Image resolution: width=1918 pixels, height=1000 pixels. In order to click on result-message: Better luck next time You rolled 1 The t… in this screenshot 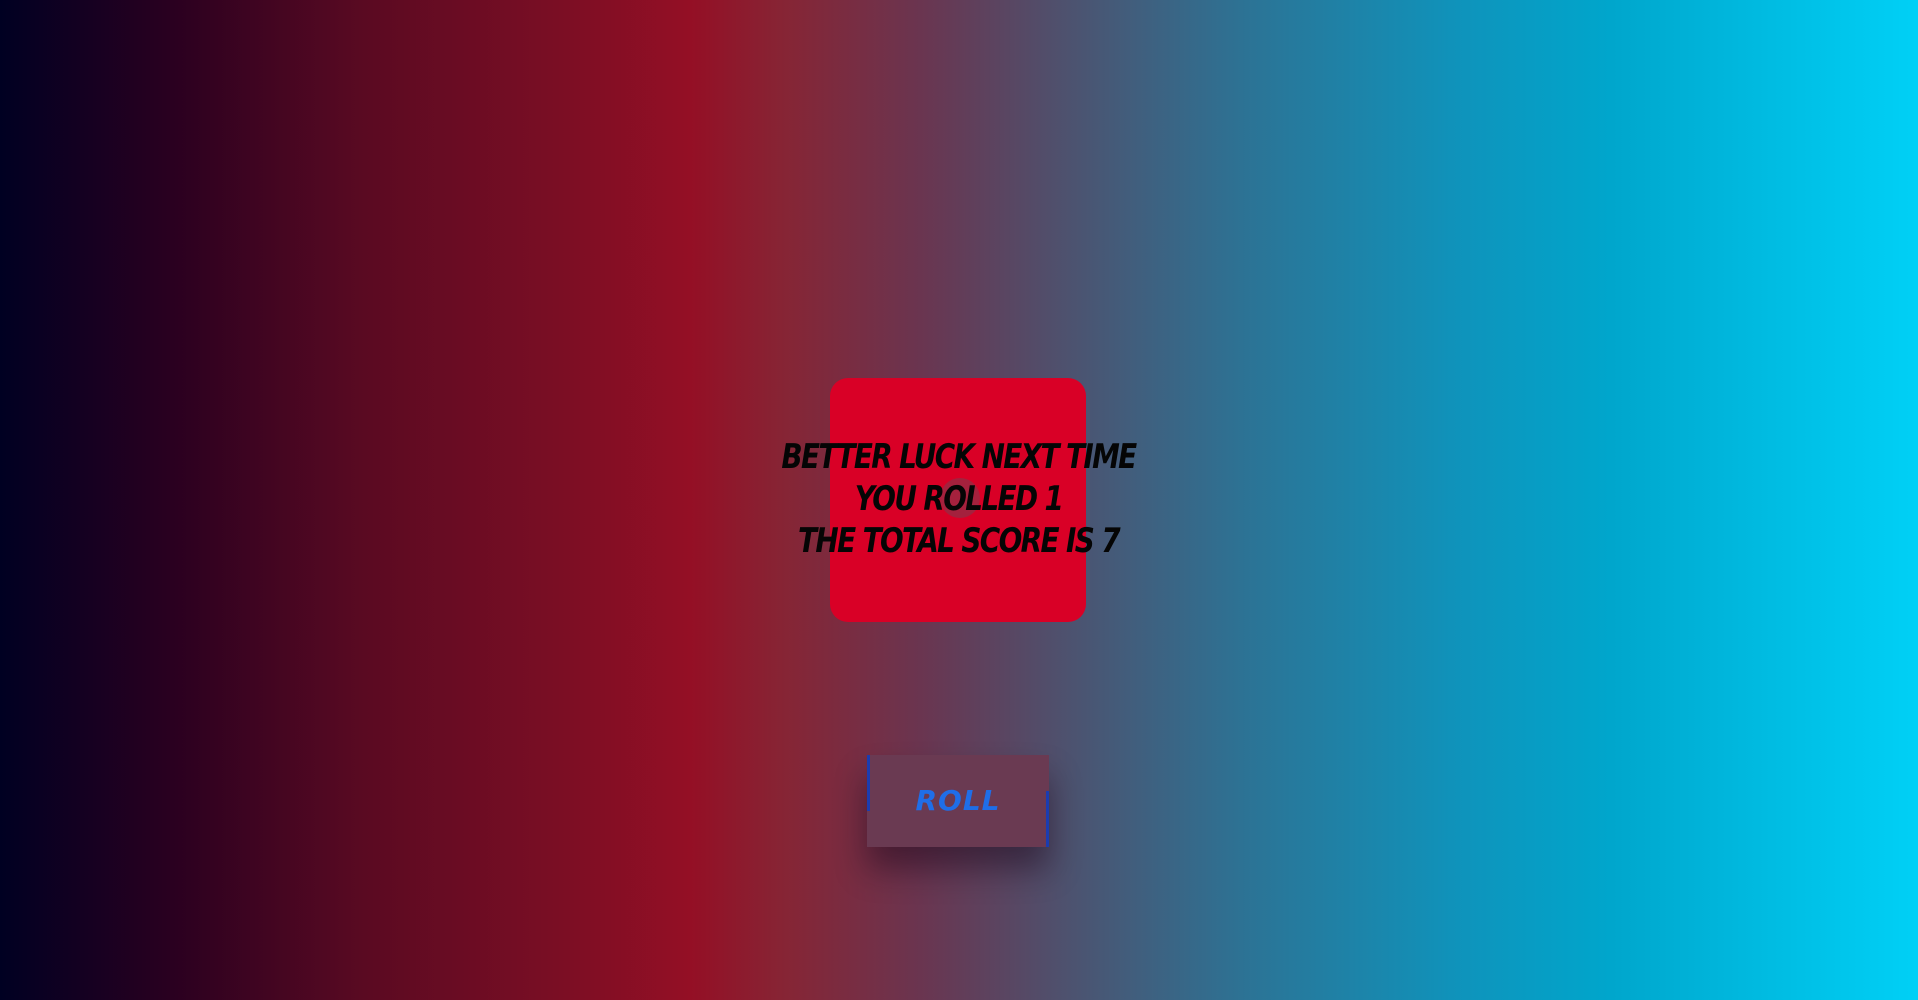, I will do `click(959, 499)`.